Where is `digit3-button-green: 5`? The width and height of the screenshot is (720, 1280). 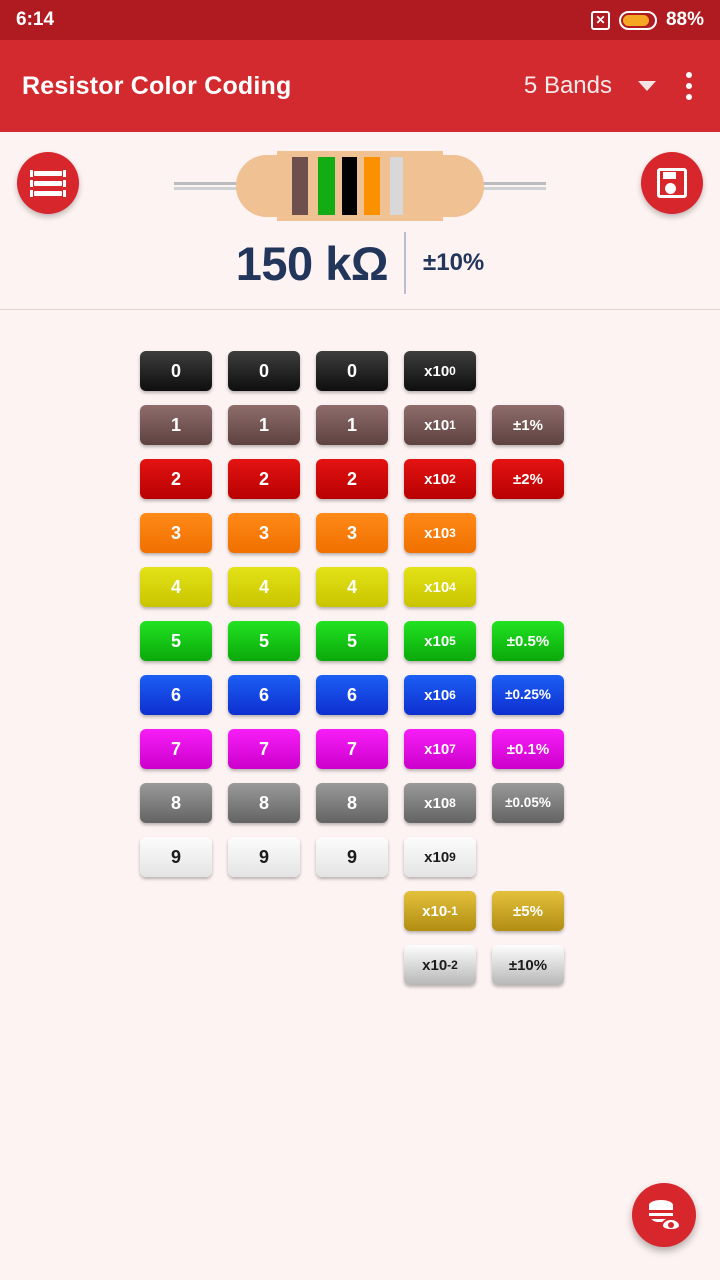
digit3-button-green: 5 is located at coordinates (352, 641).